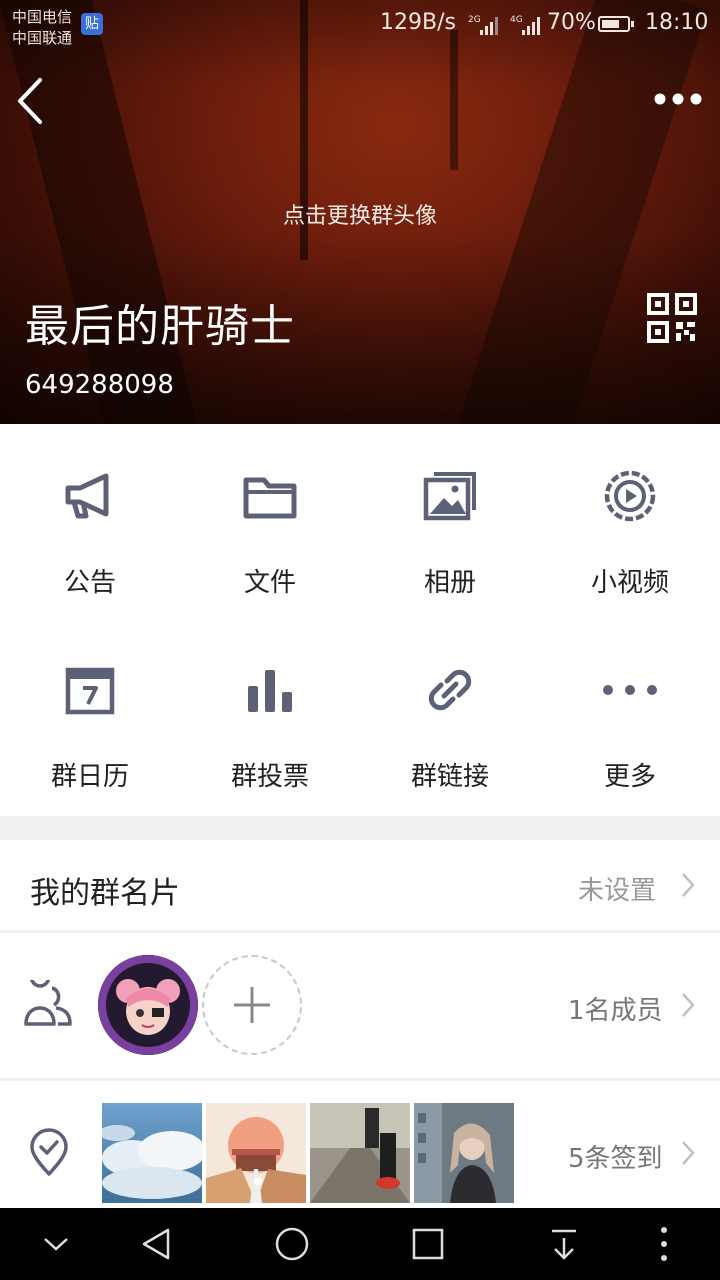  Describe the element at coordinates (474, 20) in the screenshot. I see `sim1-net-label: 2G` at that location.